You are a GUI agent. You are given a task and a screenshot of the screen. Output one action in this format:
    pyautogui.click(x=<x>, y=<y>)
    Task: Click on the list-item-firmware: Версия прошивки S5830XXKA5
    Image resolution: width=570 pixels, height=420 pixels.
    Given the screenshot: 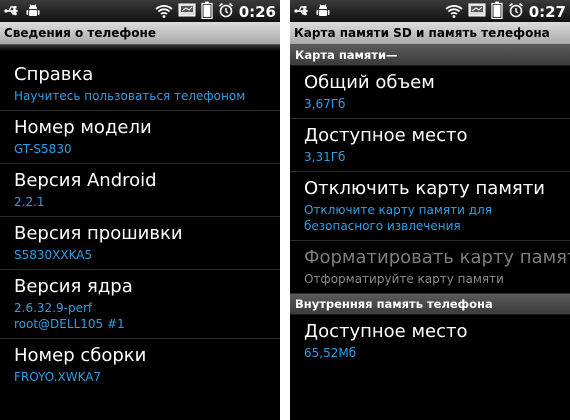 What is the action you would take?
    pyautogui.click(x=140, y=243)
    